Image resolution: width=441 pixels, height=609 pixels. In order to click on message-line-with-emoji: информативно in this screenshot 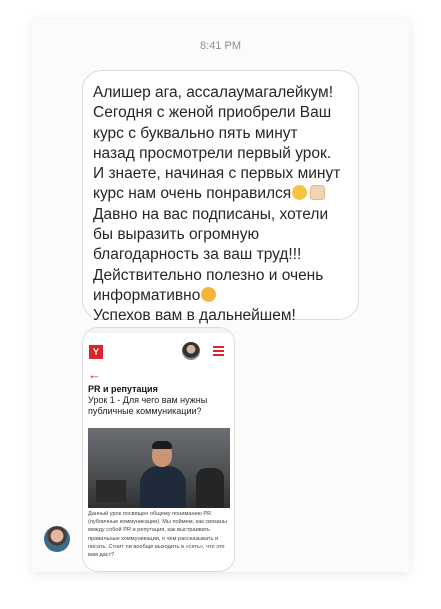, I will do `click(220, 296)`.